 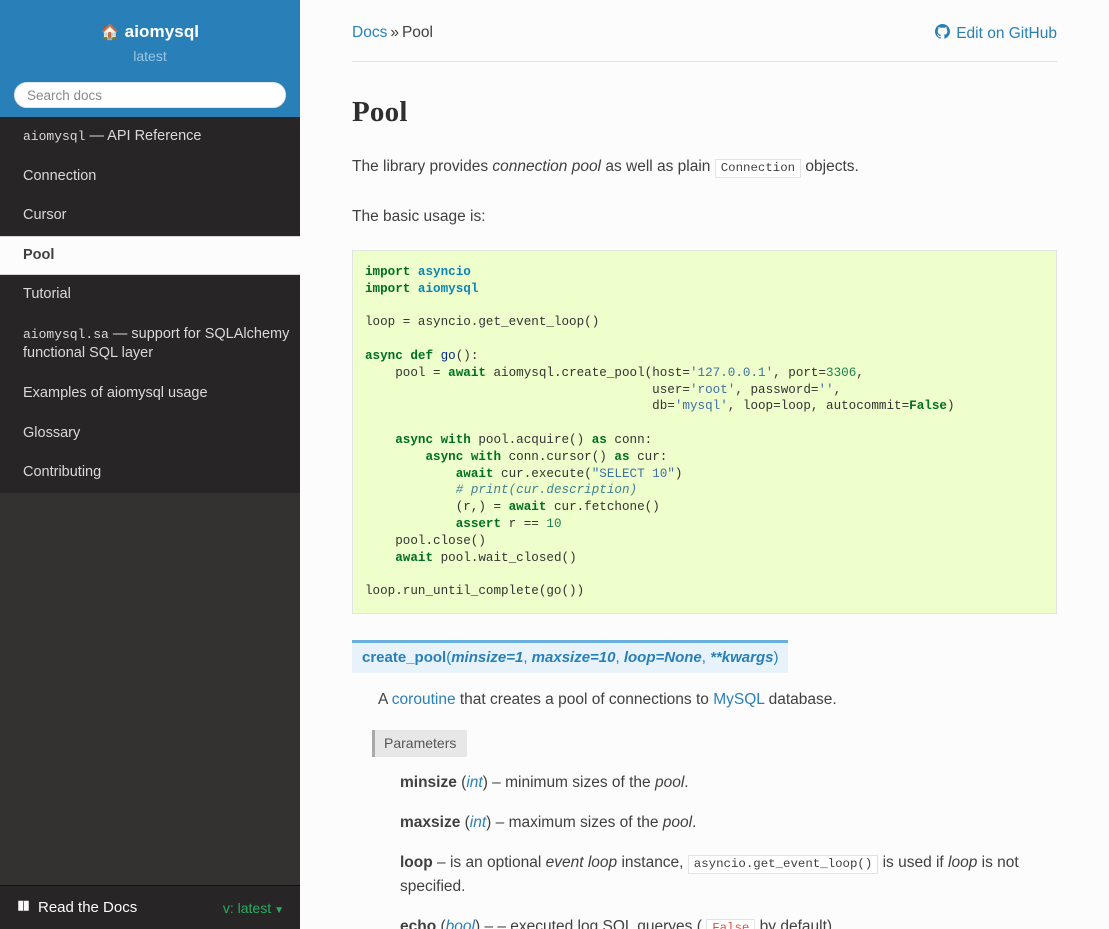 I want to click on sidebar-header: 🏠 aiomysql latest, so click(x=150, y=58).